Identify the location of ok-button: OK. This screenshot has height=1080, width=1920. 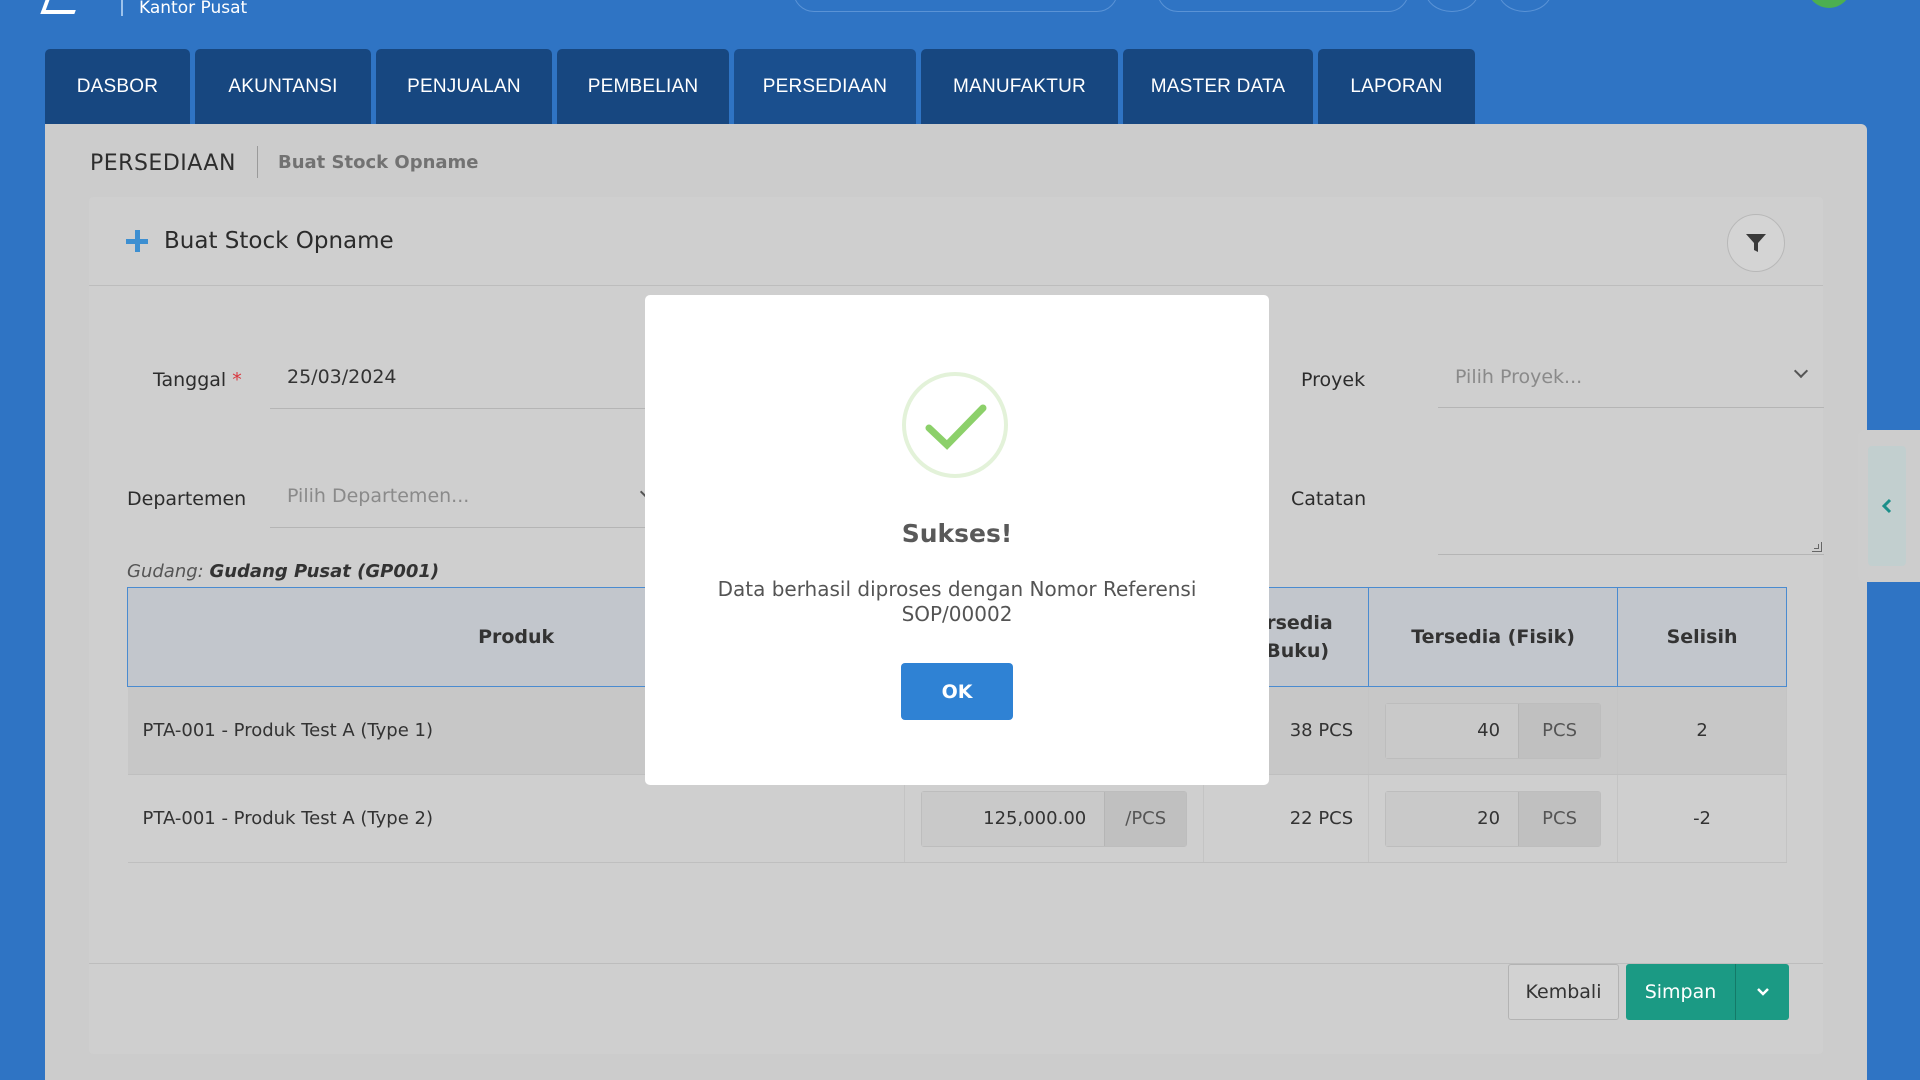
(957, 691).